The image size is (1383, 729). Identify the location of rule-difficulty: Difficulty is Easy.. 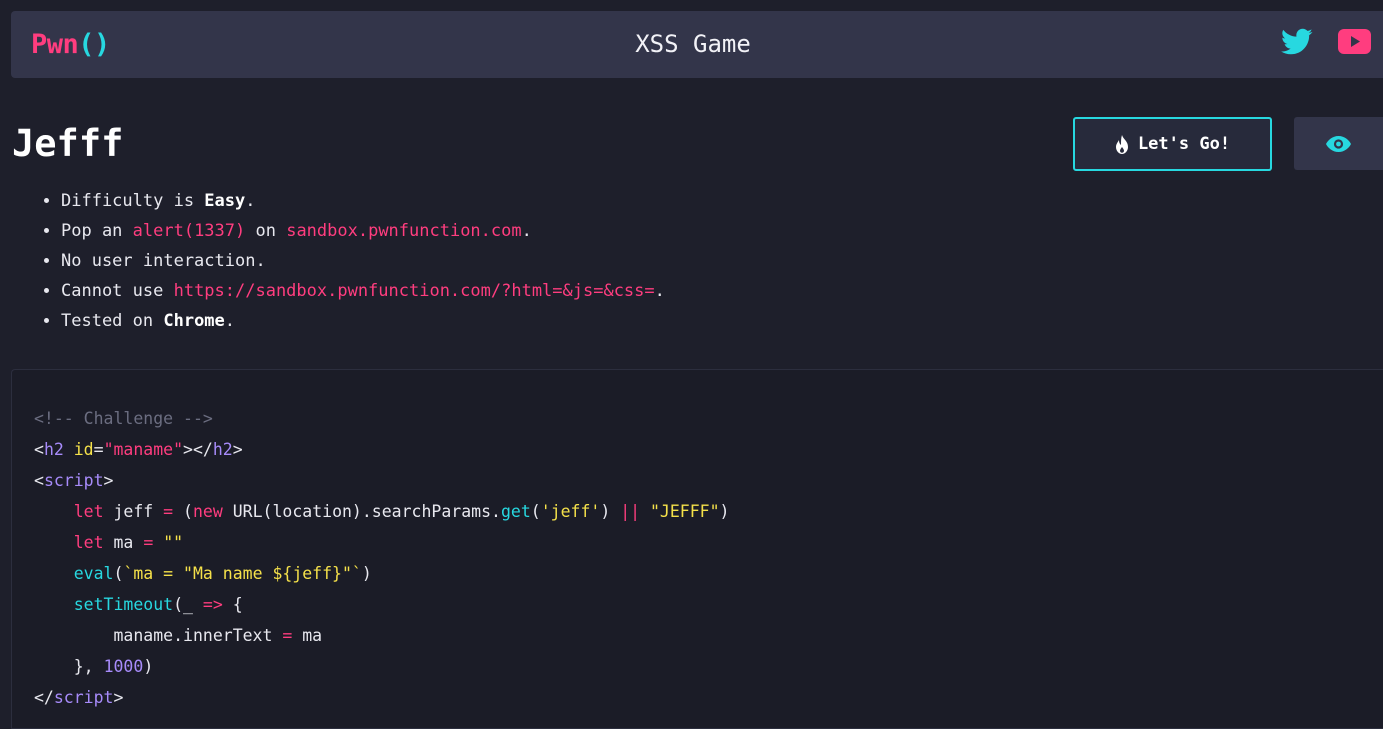
(363, 201).